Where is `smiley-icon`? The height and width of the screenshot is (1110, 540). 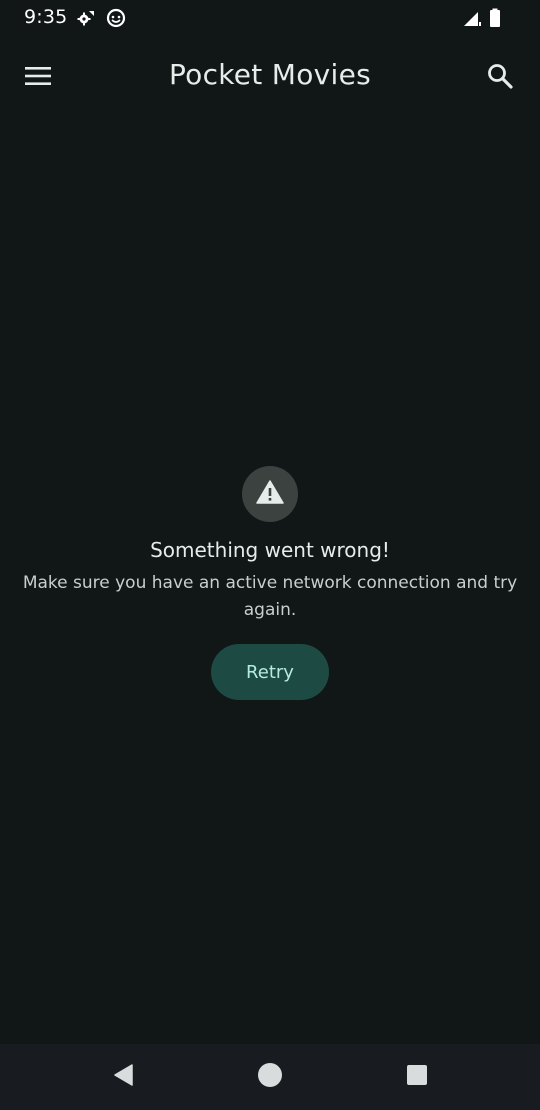
smiley-icon is located at coordinates (116, 20).